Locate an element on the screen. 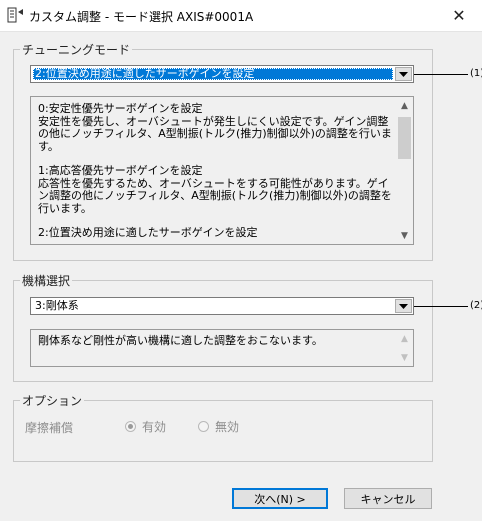 This screenshot has height=521, width=482. mechanism-description: 剛体系など剛性が高い機構に適した調整をおこないます。 ▲ ▼ is located at coordinates (222, 348).